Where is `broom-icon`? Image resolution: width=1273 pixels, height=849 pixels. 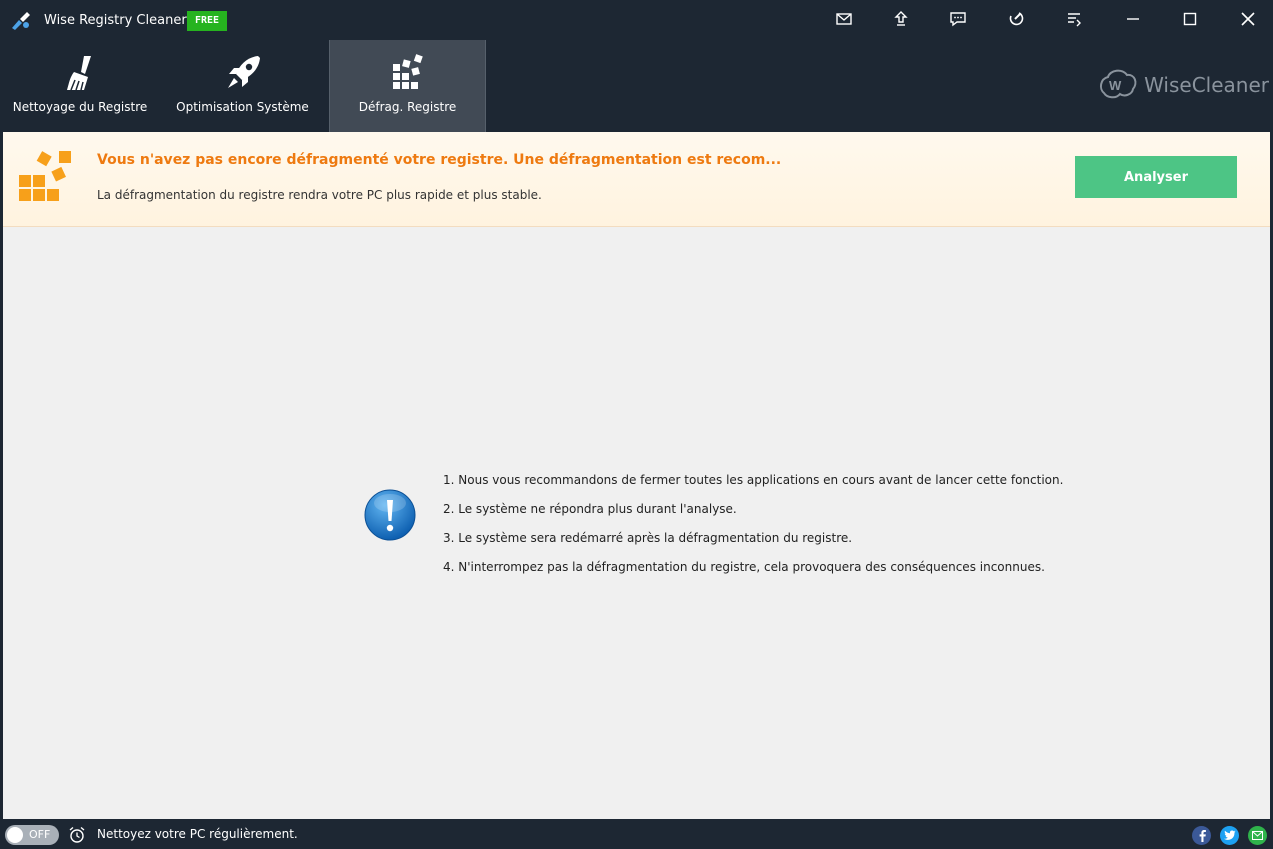
broom-icon is located at coordinates (79, 73).